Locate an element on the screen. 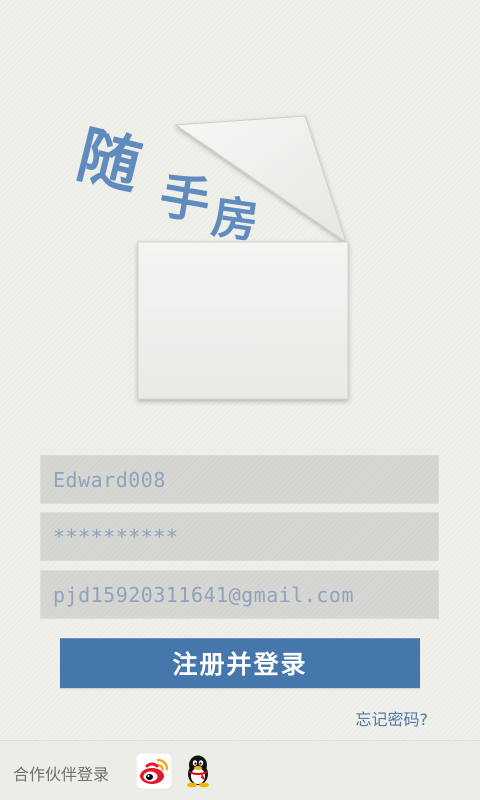 The image size is (480, 800). register-login-button: 注册并登录 is located at coordinates (240, 663).